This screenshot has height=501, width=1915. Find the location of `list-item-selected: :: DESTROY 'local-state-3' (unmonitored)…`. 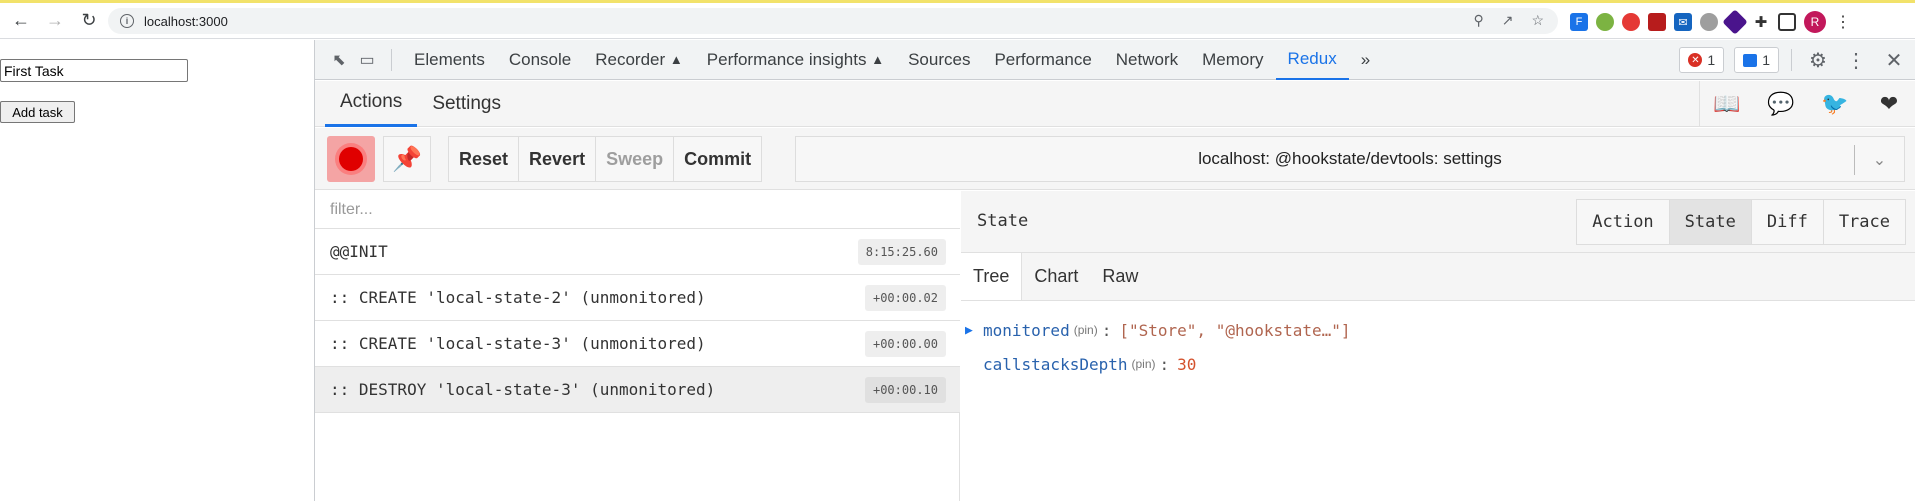

list-item-selected: :: DESTROY 'local-state-3' (unmonitored)… is located at coordinates (637, 390).